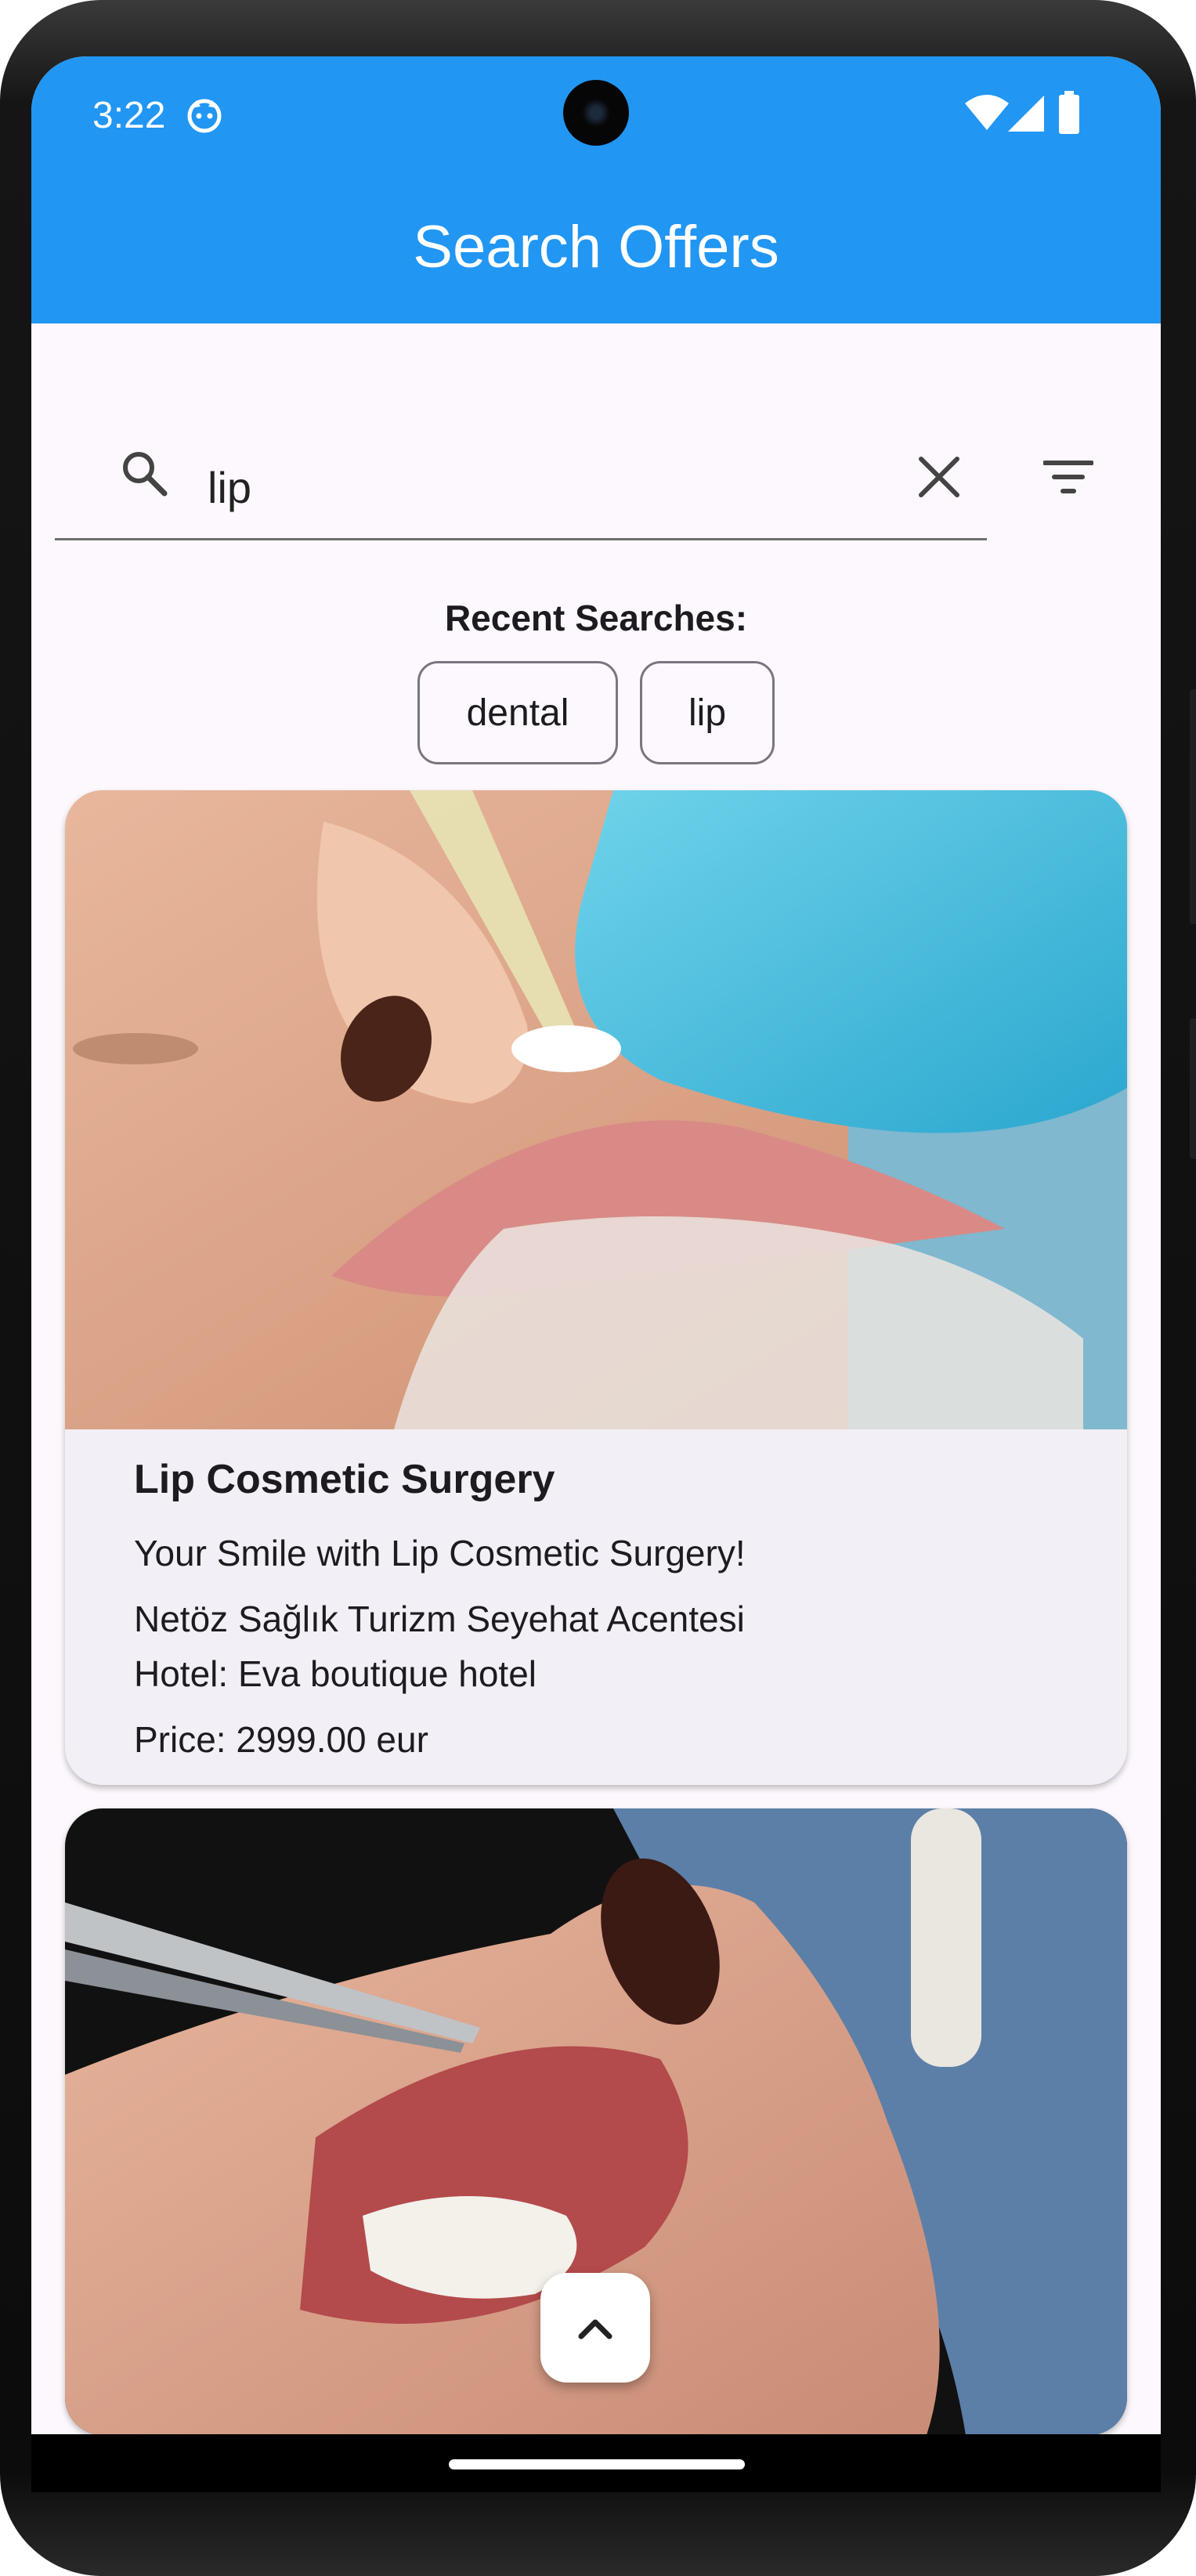  I want to click on recent-search-chip: lip, so click(707, 712).